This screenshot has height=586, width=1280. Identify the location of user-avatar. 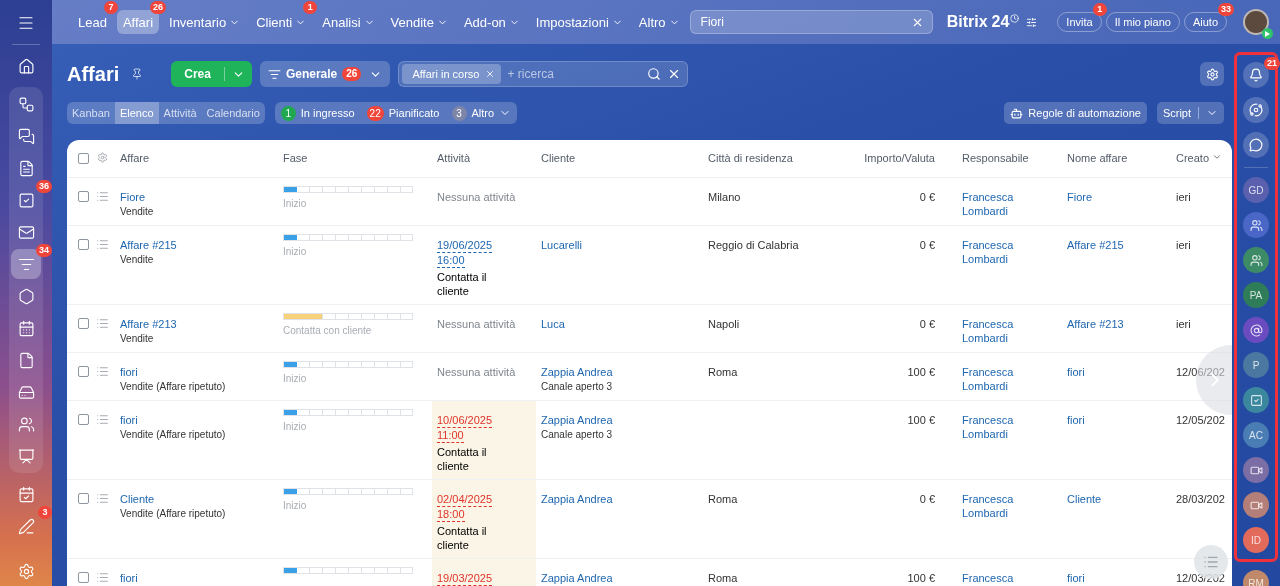
(1256, 22).